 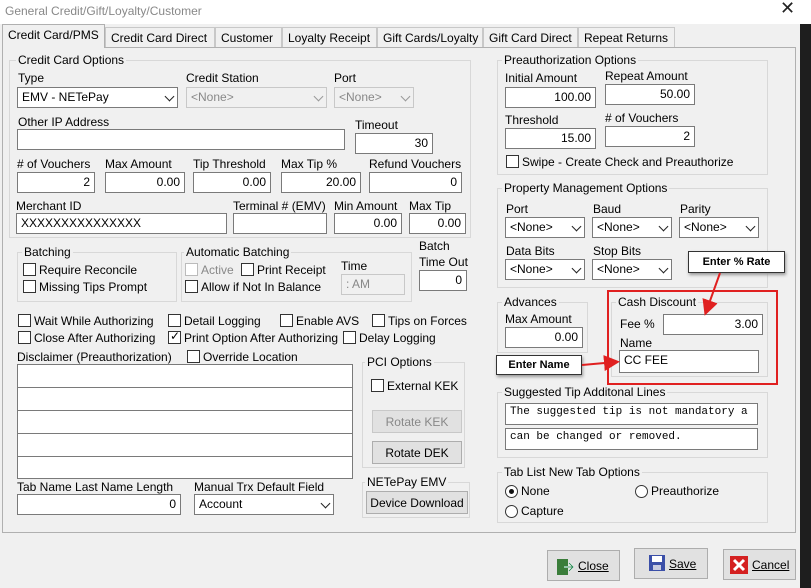 I want to click on floppy-disk-icon, so click(x=657, y=563).